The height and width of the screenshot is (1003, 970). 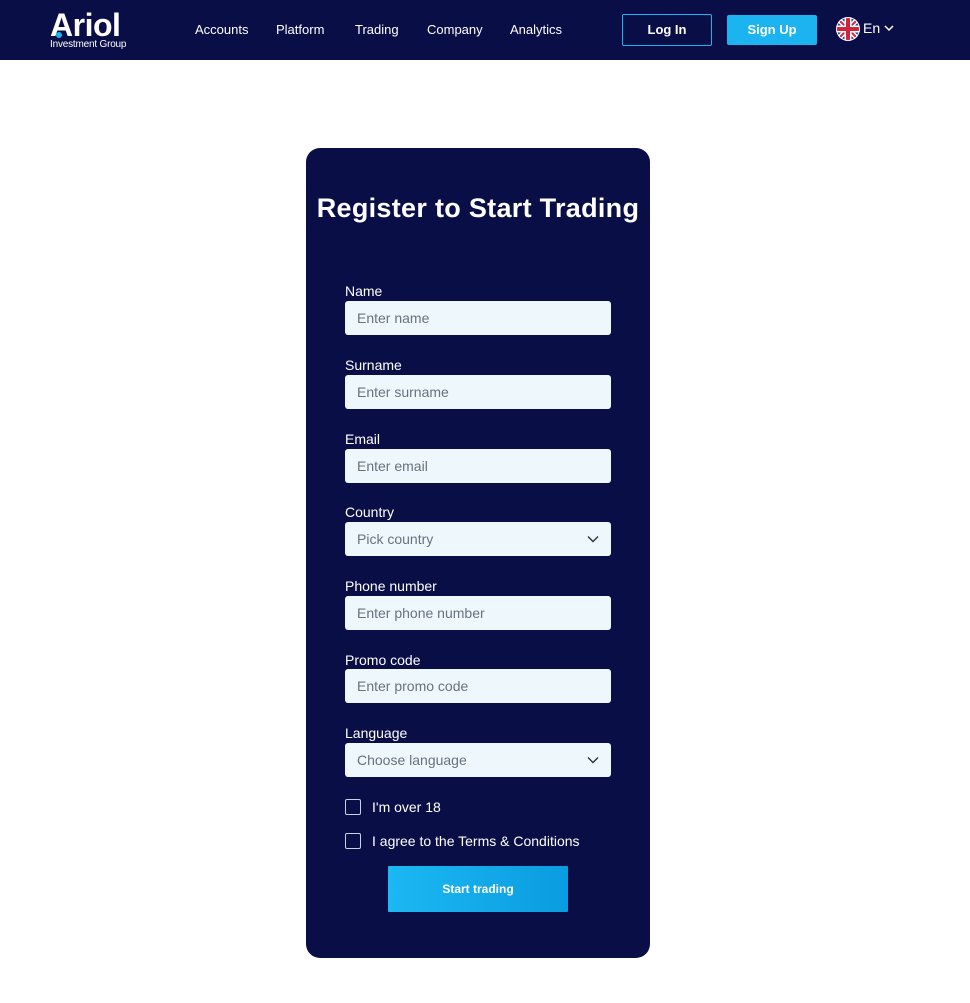 I want to click on country-select: Pick country, so click(x=478, y=539).